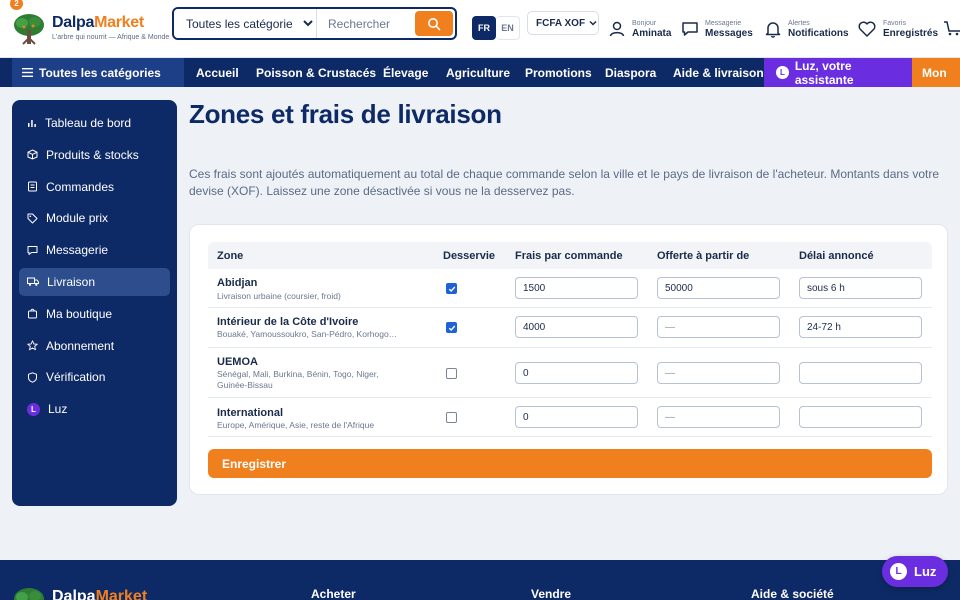 This screenshot has width=960, height=600. Describe the element at coordinates (911, 33) in the screenshot. I see `favorites-label: Enregistrés` at that location.